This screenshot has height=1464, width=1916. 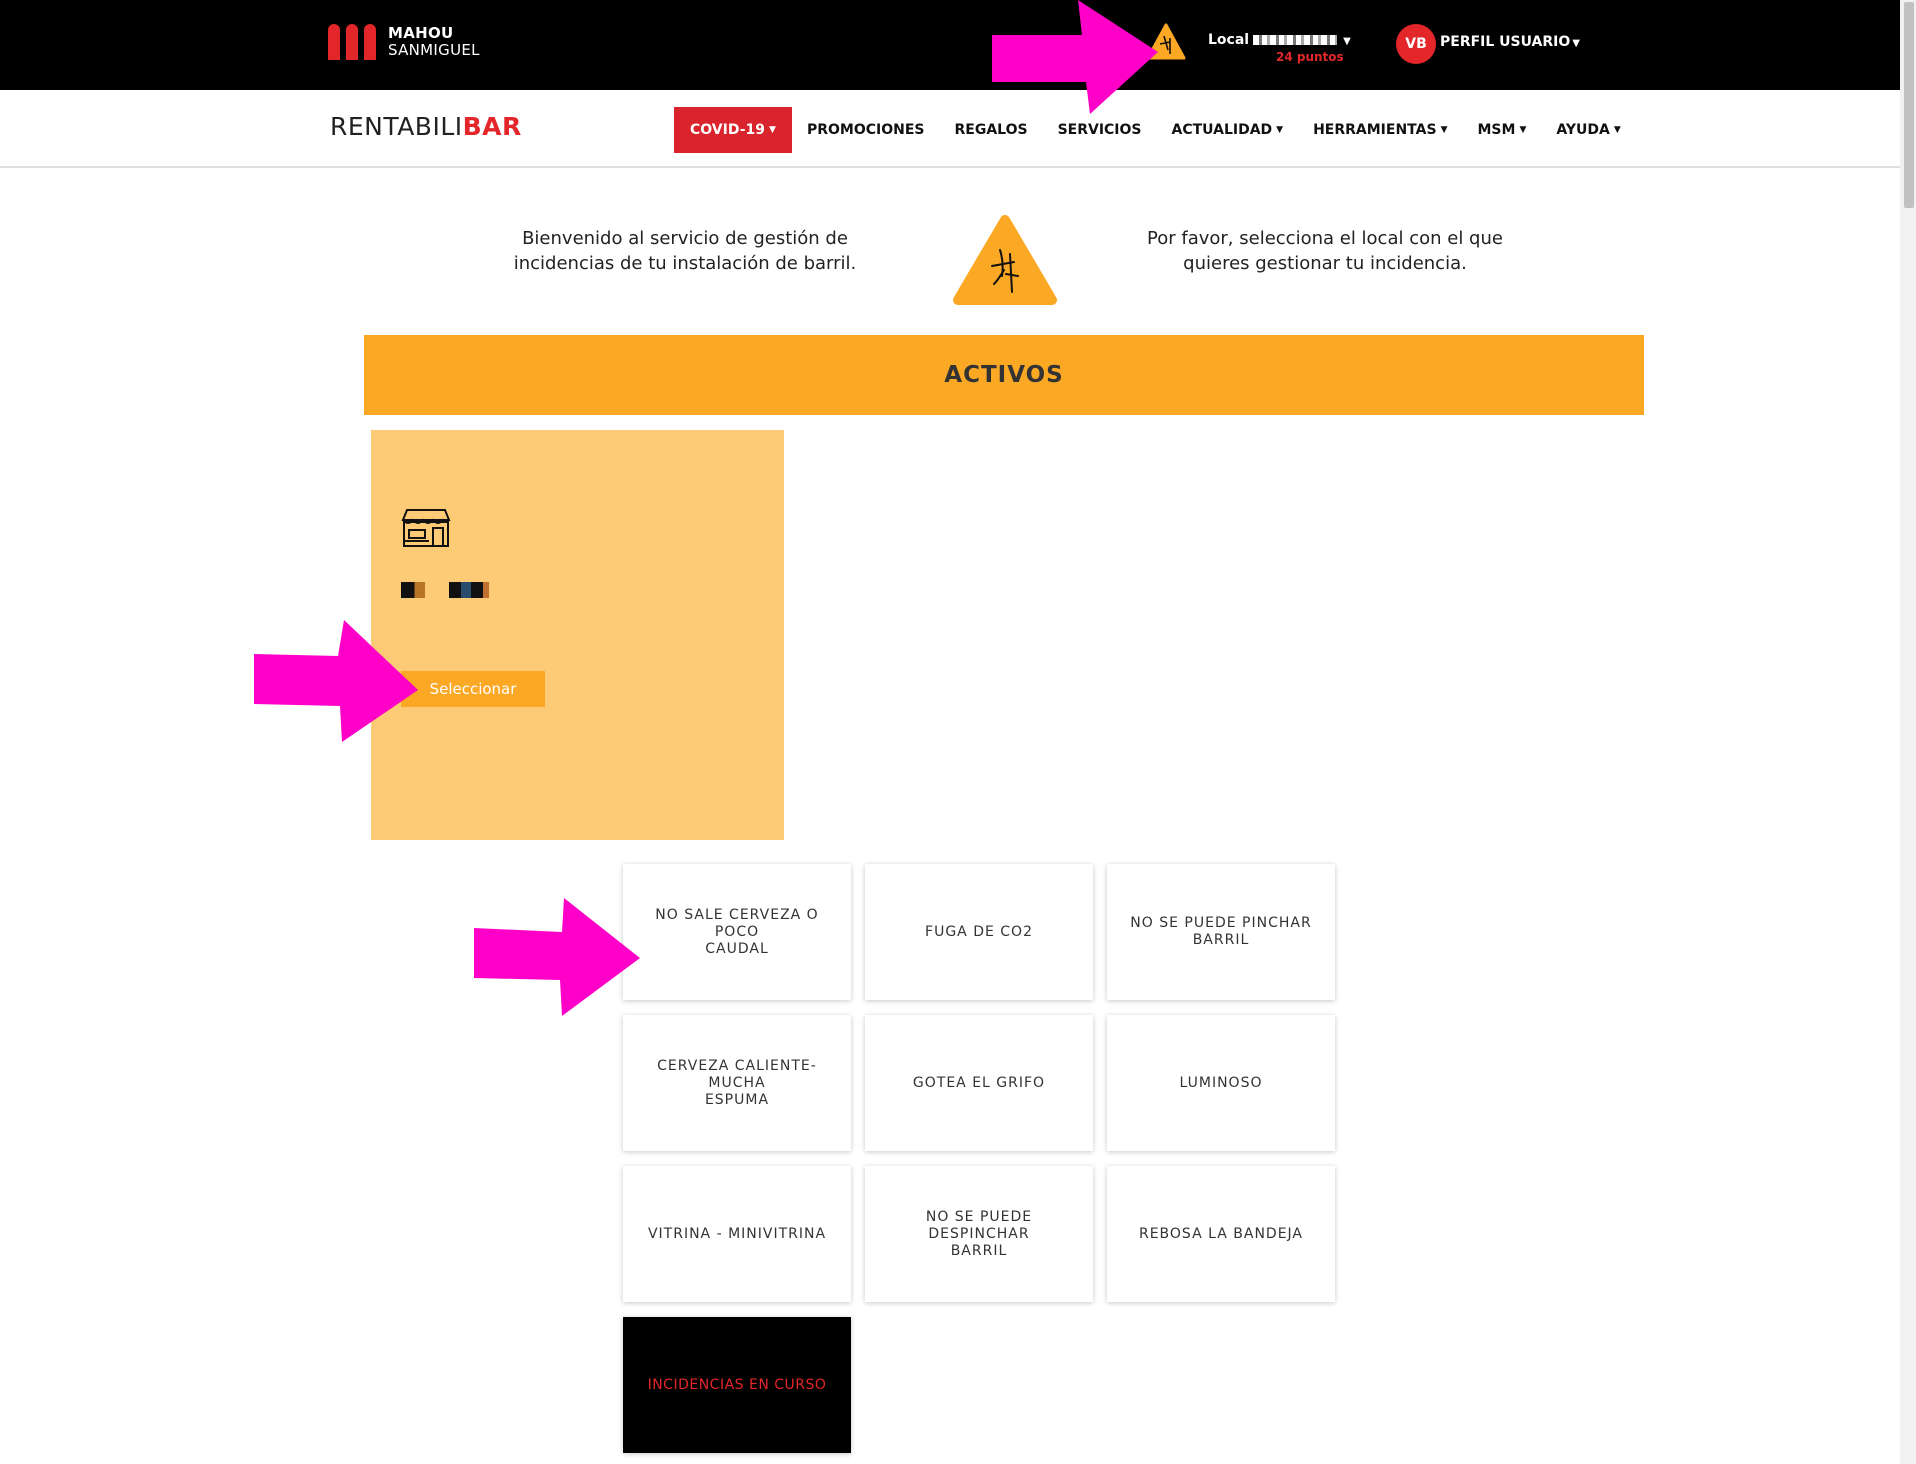 What do you see at coordinates (1908, 732) in the screenshot?
I see `scrollbar` at bounding box center [1908, 732].